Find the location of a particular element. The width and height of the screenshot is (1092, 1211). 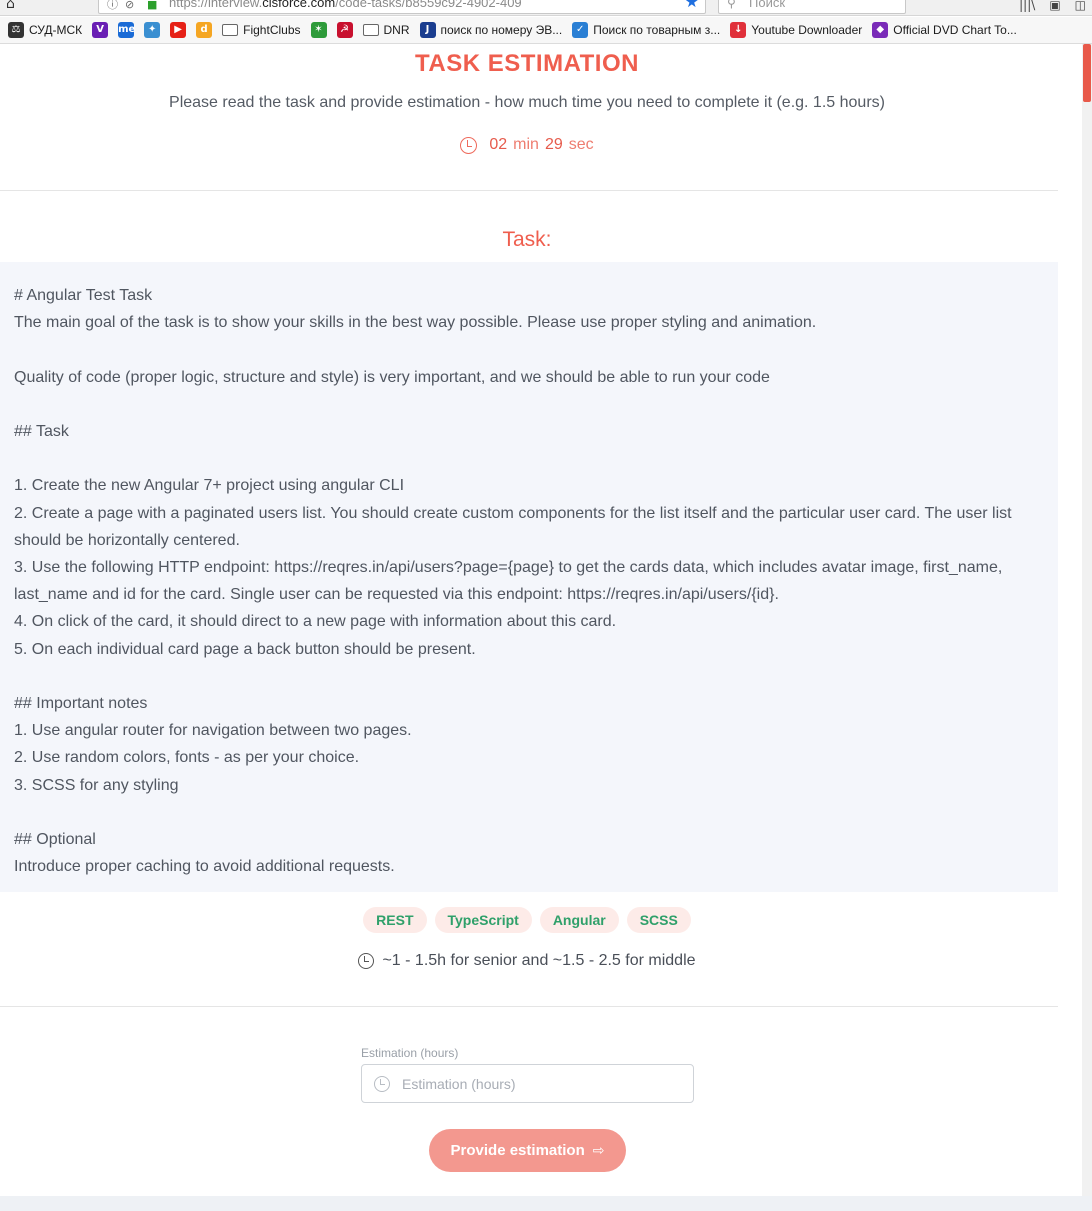

star-flag-icon: ✶ is located at coordinates (318, 30).